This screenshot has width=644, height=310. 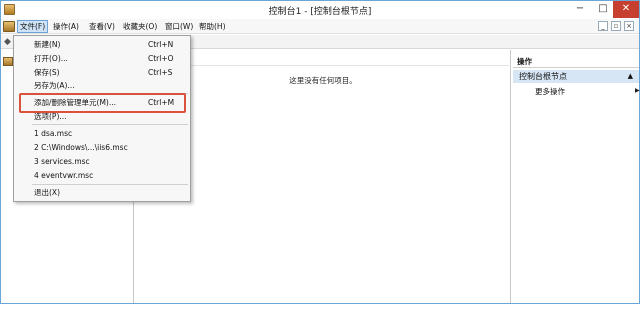 I want to click on console-root-icon, so click(x=8, y=61).